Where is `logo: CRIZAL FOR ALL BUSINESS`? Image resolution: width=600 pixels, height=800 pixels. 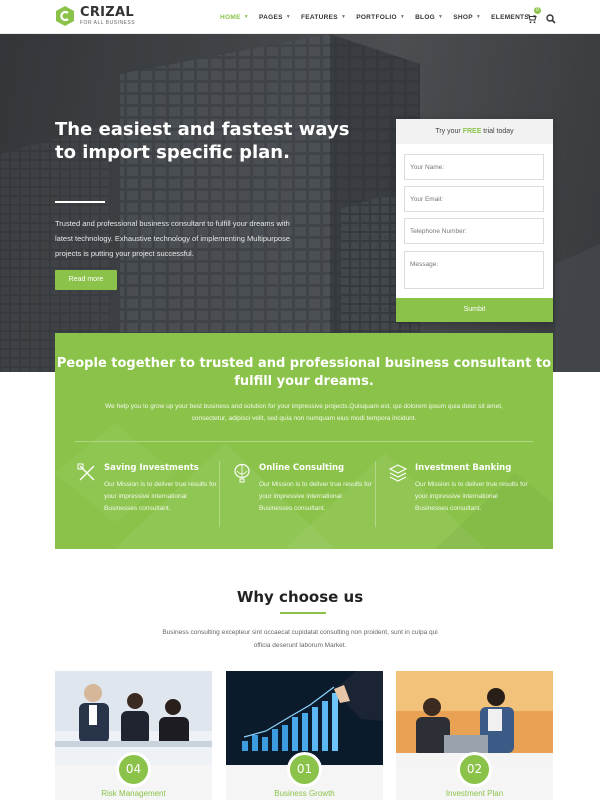
logo: CRIZAL FOR ALL BUSINESS is located at coordinates (95, 16).